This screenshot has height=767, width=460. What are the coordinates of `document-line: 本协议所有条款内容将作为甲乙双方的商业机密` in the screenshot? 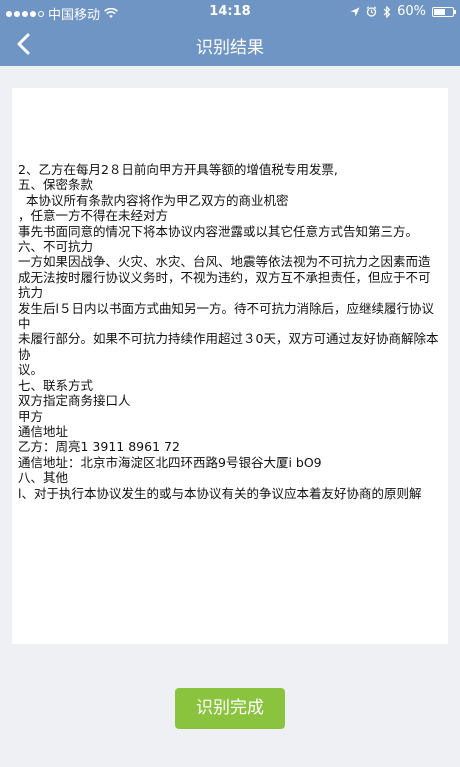 It's located at (153, 200).